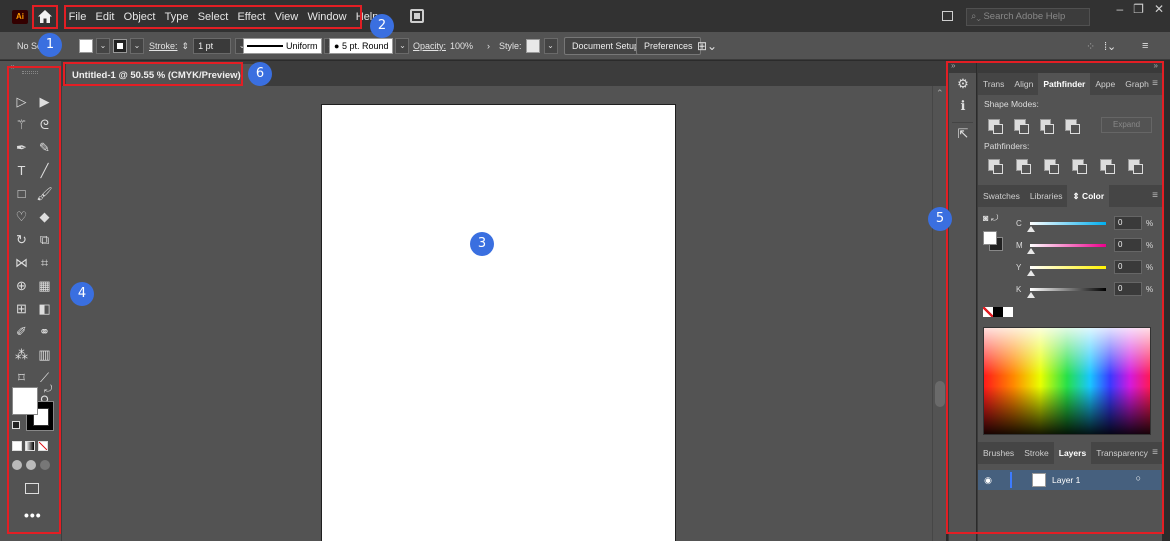  I want to click on color-mode-icon, so click(17, 446).